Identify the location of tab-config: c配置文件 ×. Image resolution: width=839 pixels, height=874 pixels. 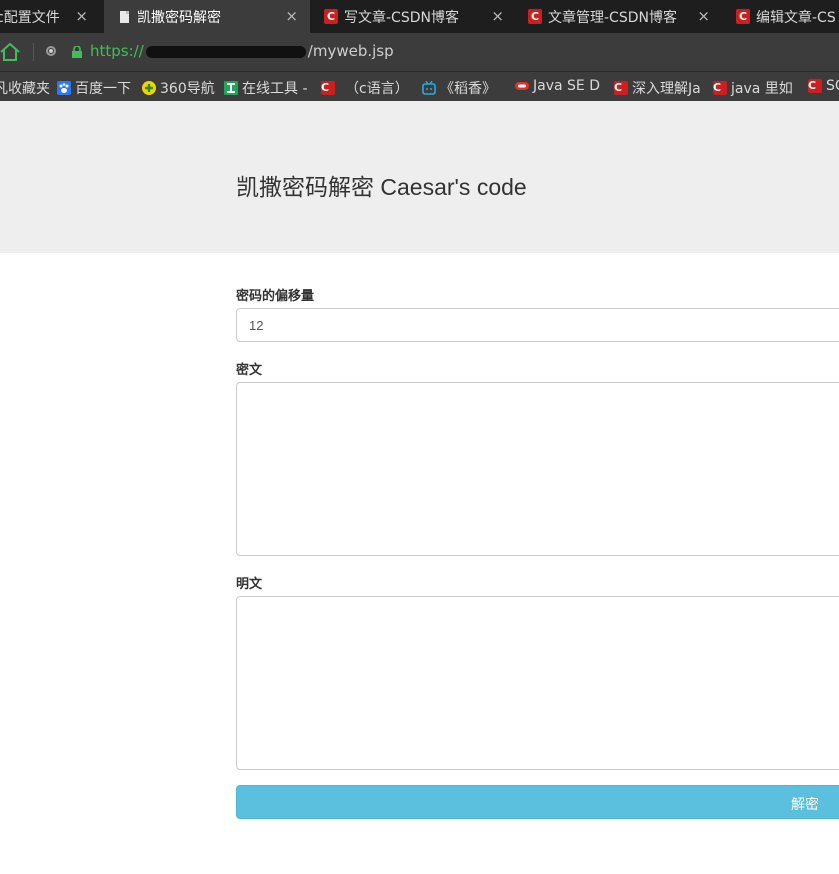
(50, 16).